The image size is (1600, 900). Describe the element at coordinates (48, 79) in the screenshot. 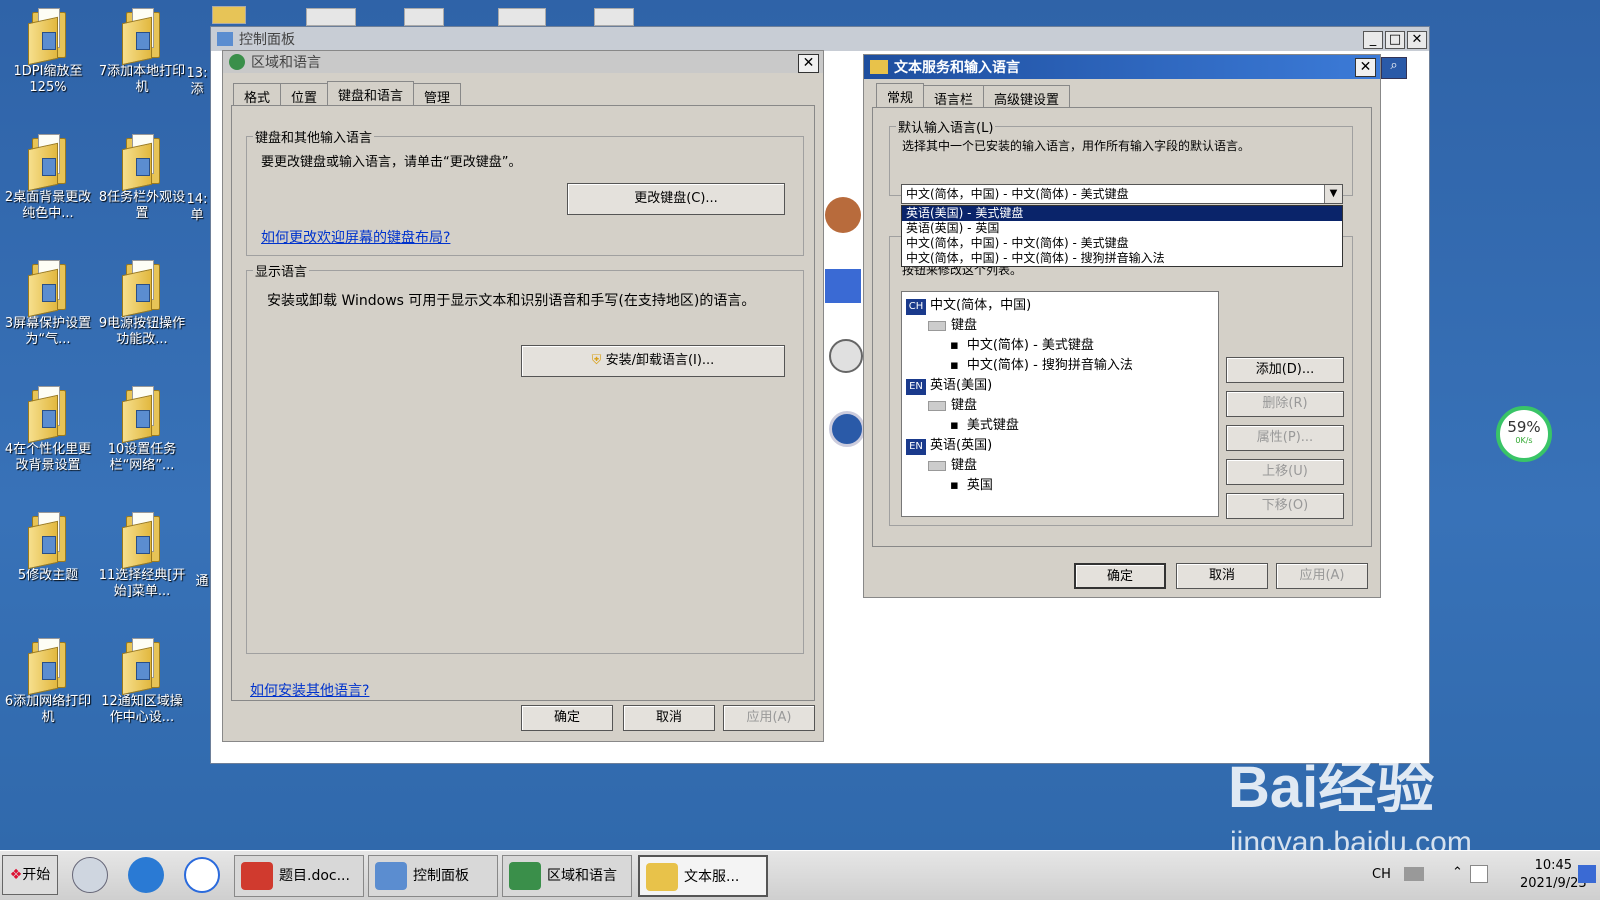

I see `desktop-icon-label: 1DPI缩放至125%` at that location.